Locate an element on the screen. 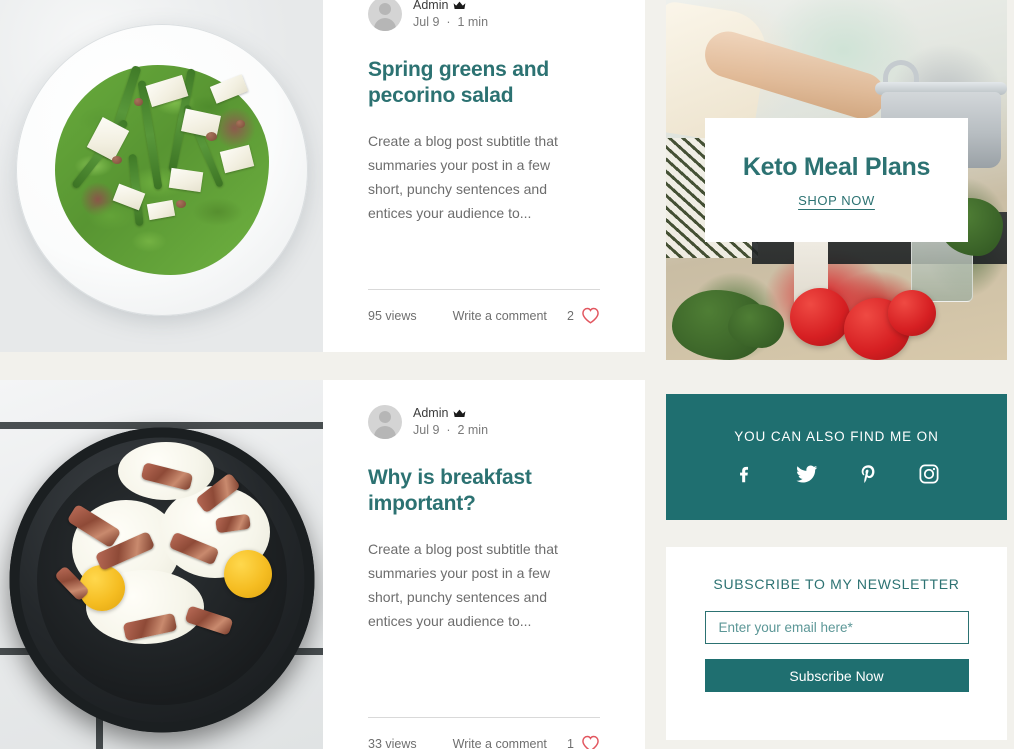 This screenshot has height=749, width=1014. newsletter-title: SUBSCRIBE TO MY NEWSLETTER is located at coordinates (836, 584).